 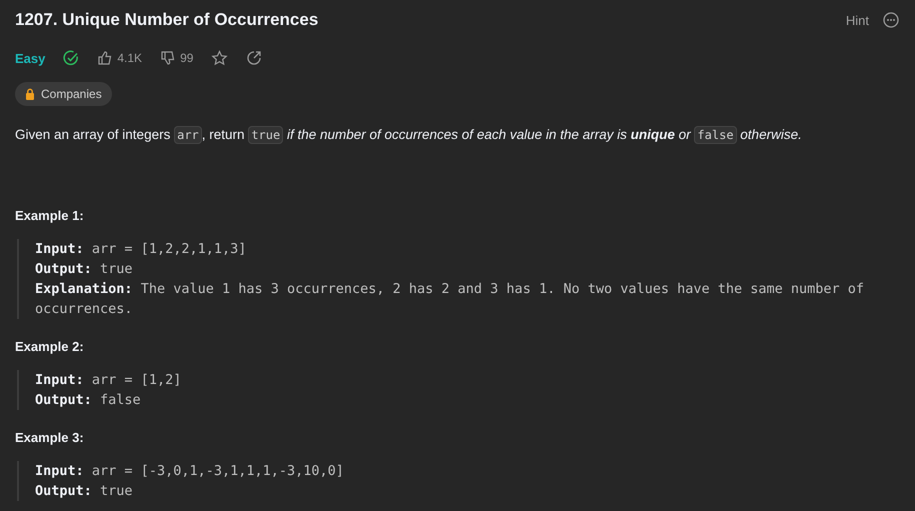 I want to click on example-title: Example 1:, so click(x=50, y=215).